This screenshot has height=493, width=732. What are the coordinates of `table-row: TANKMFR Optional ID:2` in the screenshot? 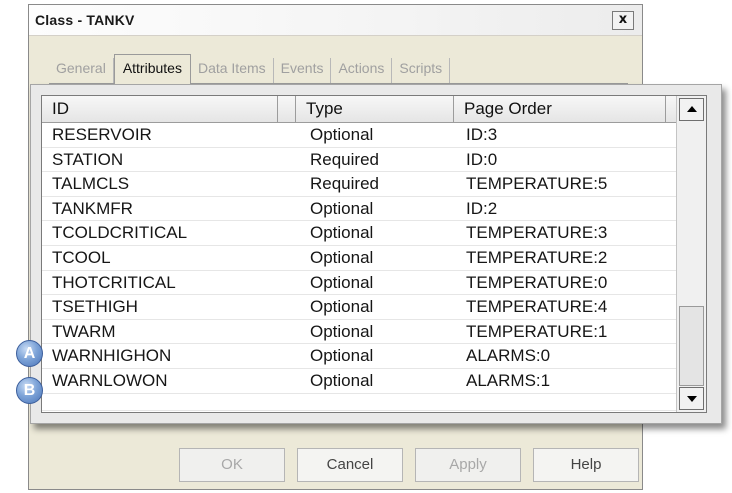 It's located at (360, 209).